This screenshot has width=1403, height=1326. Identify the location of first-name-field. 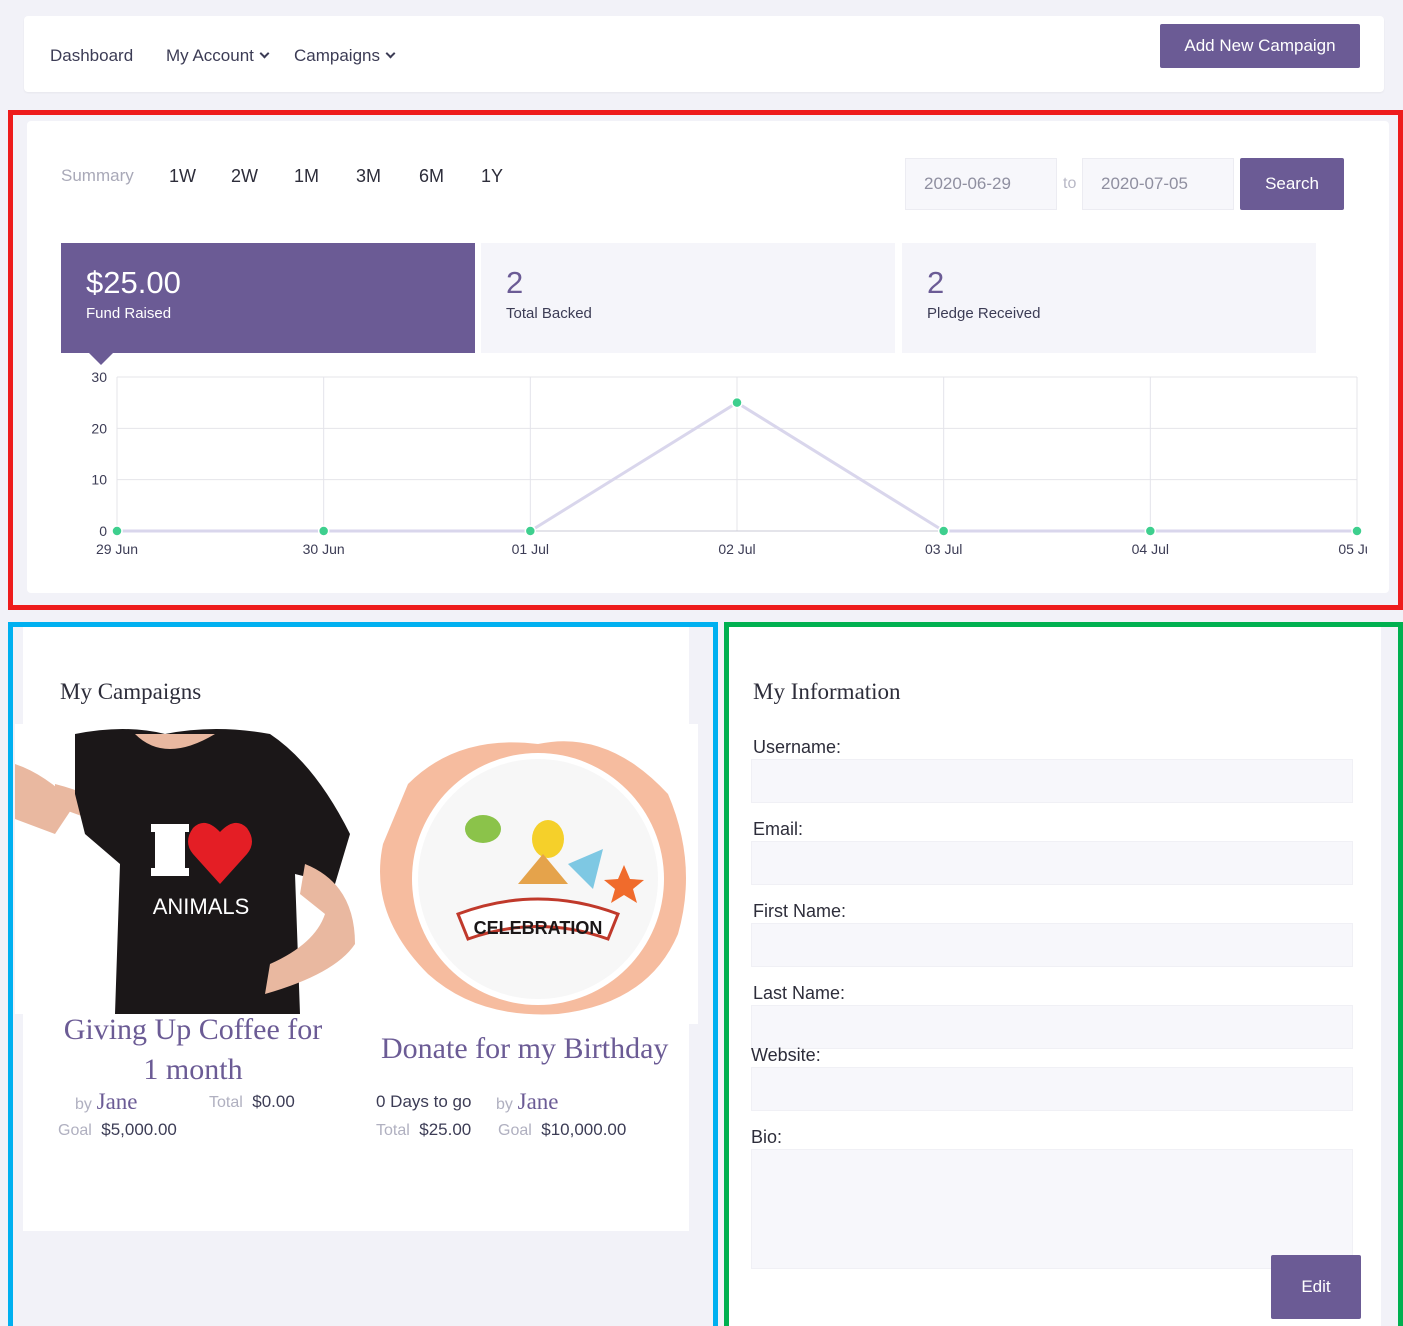
(1052, 945).